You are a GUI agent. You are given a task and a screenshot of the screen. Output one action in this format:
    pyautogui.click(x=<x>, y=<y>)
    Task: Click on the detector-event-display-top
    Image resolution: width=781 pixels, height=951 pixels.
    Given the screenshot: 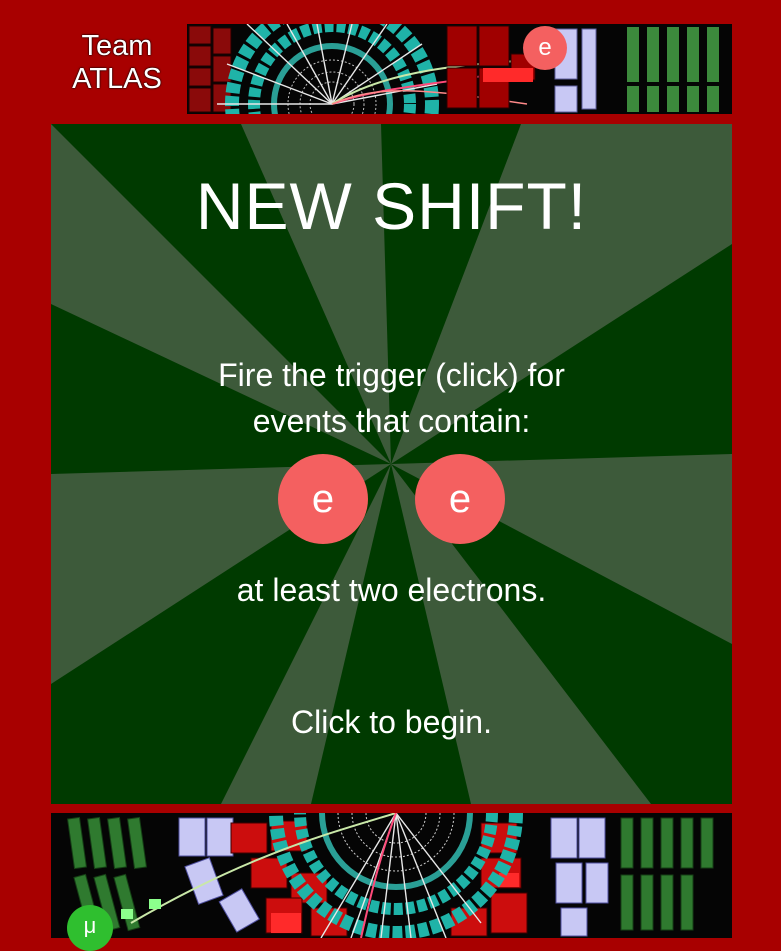 What is the action you would take?
    pyautogui.click(x=459, y=69)
    